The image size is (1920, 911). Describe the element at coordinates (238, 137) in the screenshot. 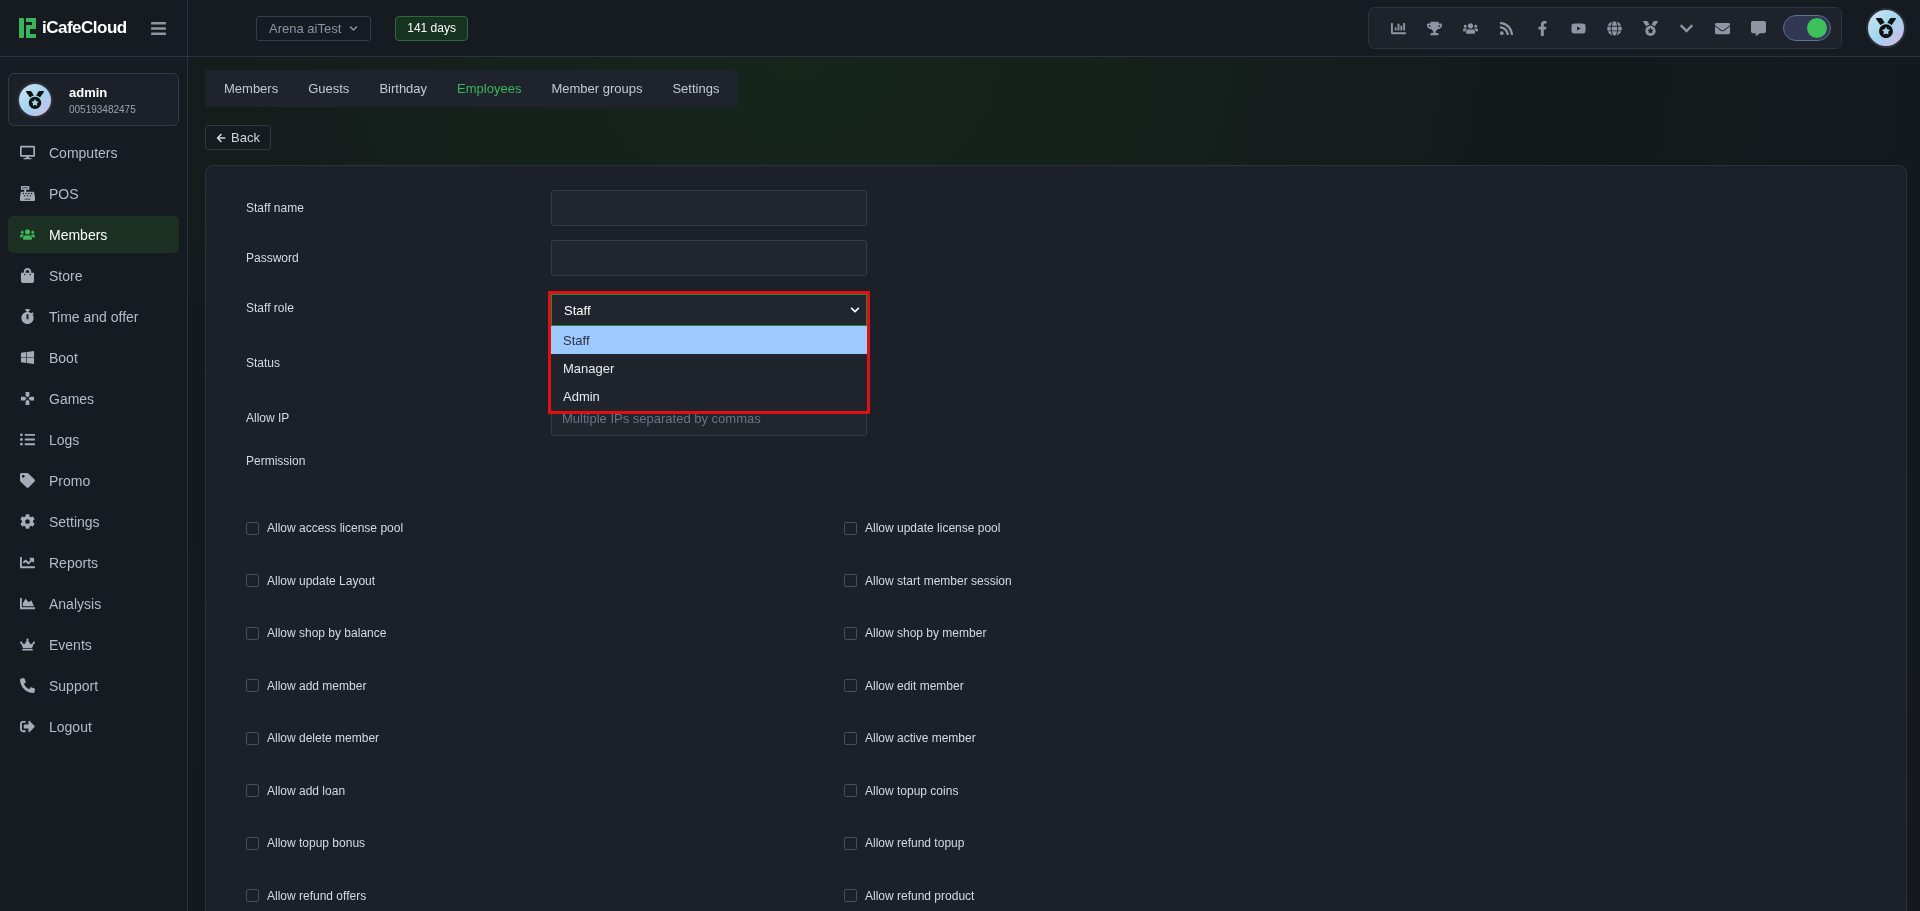

I see `back-button: Back` at that location.